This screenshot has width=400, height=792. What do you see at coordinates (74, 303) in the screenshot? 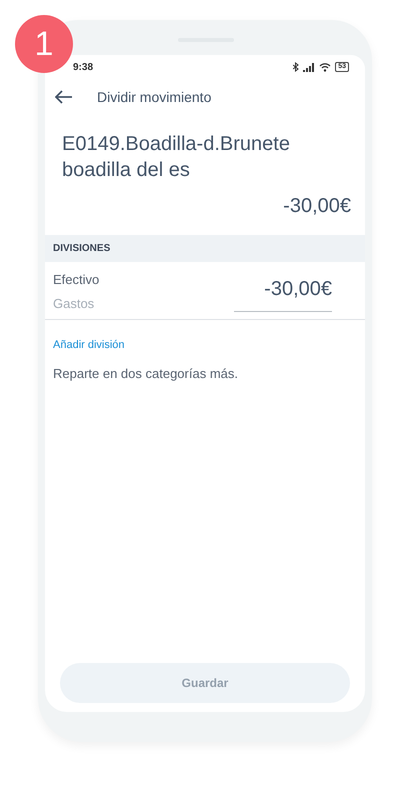
I see `category-name: Gastos` at bounding box center [74, 303].